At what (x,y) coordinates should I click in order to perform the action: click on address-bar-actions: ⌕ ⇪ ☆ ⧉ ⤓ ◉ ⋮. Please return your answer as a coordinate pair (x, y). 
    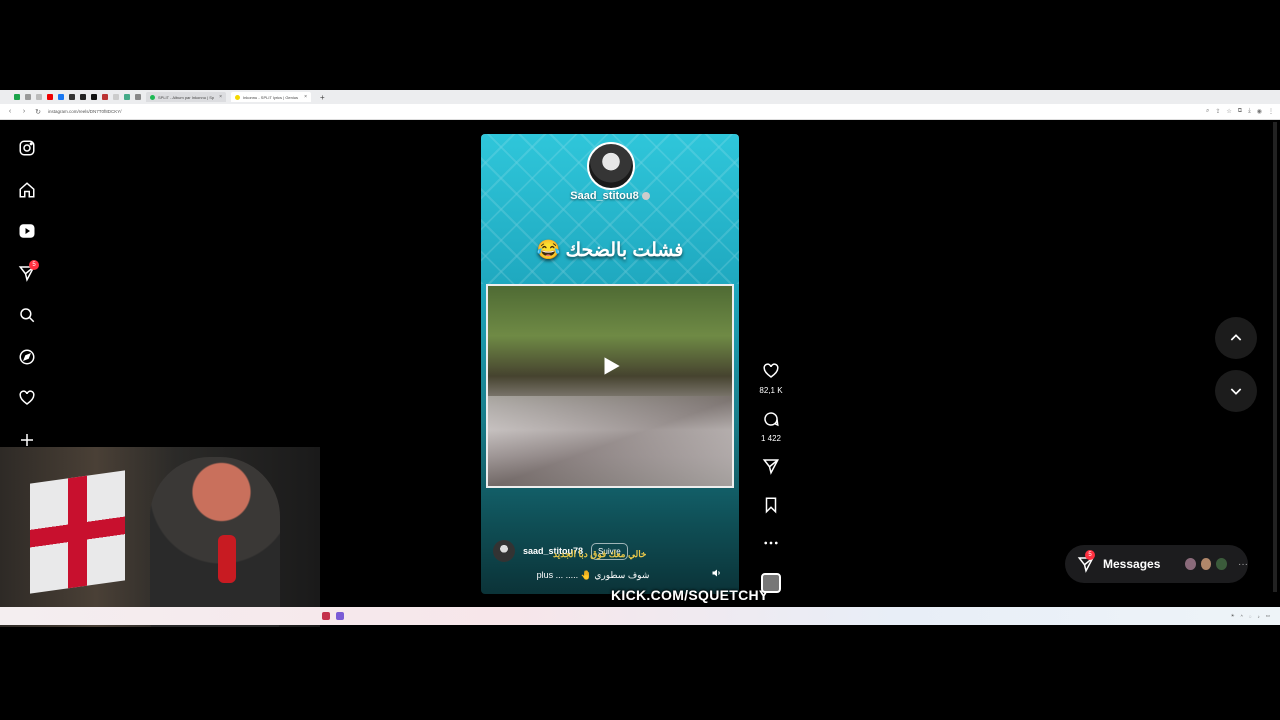
    Looking at the image, I should click on (1240, 111).